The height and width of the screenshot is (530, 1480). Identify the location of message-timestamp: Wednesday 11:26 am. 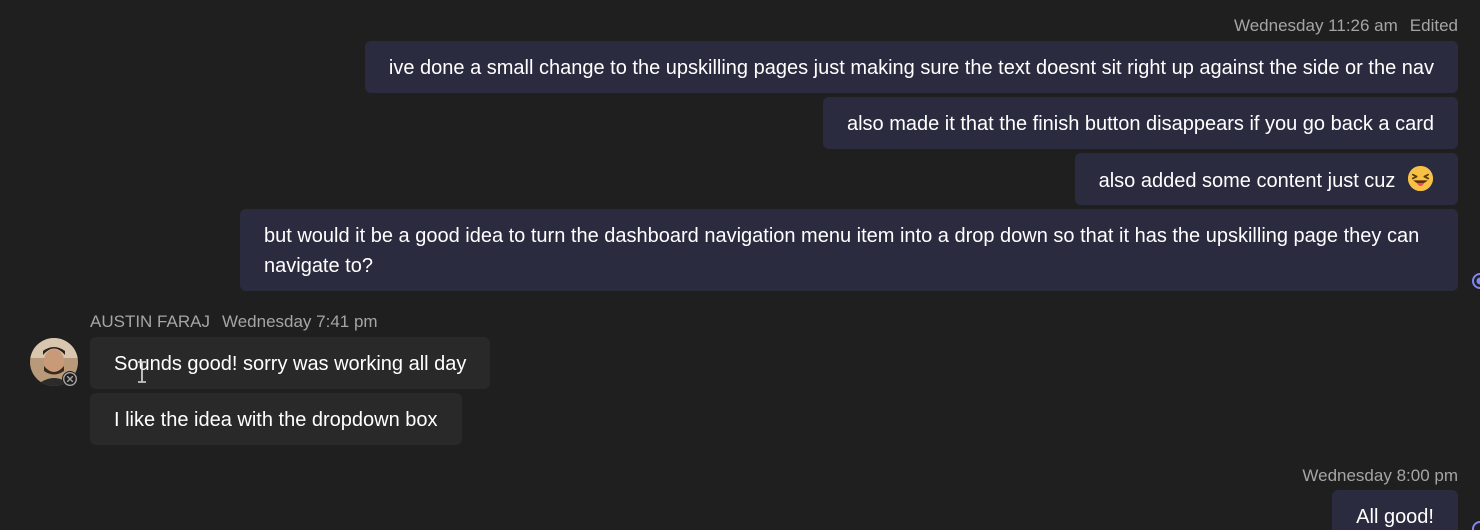
(1315, 25).